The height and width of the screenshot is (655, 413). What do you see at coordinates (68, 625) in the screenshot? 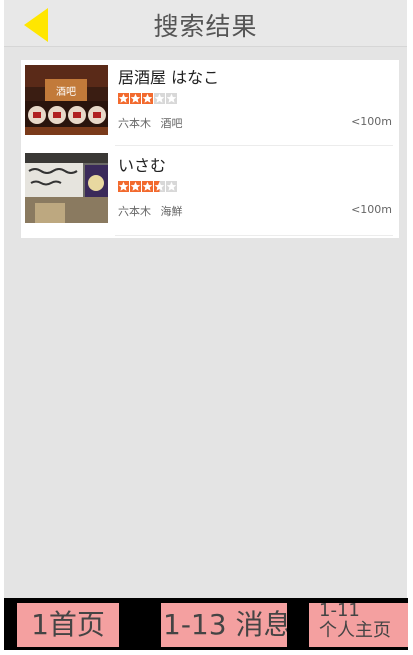
I see `tab-home: 1首页` at bounding box center [68, 625].